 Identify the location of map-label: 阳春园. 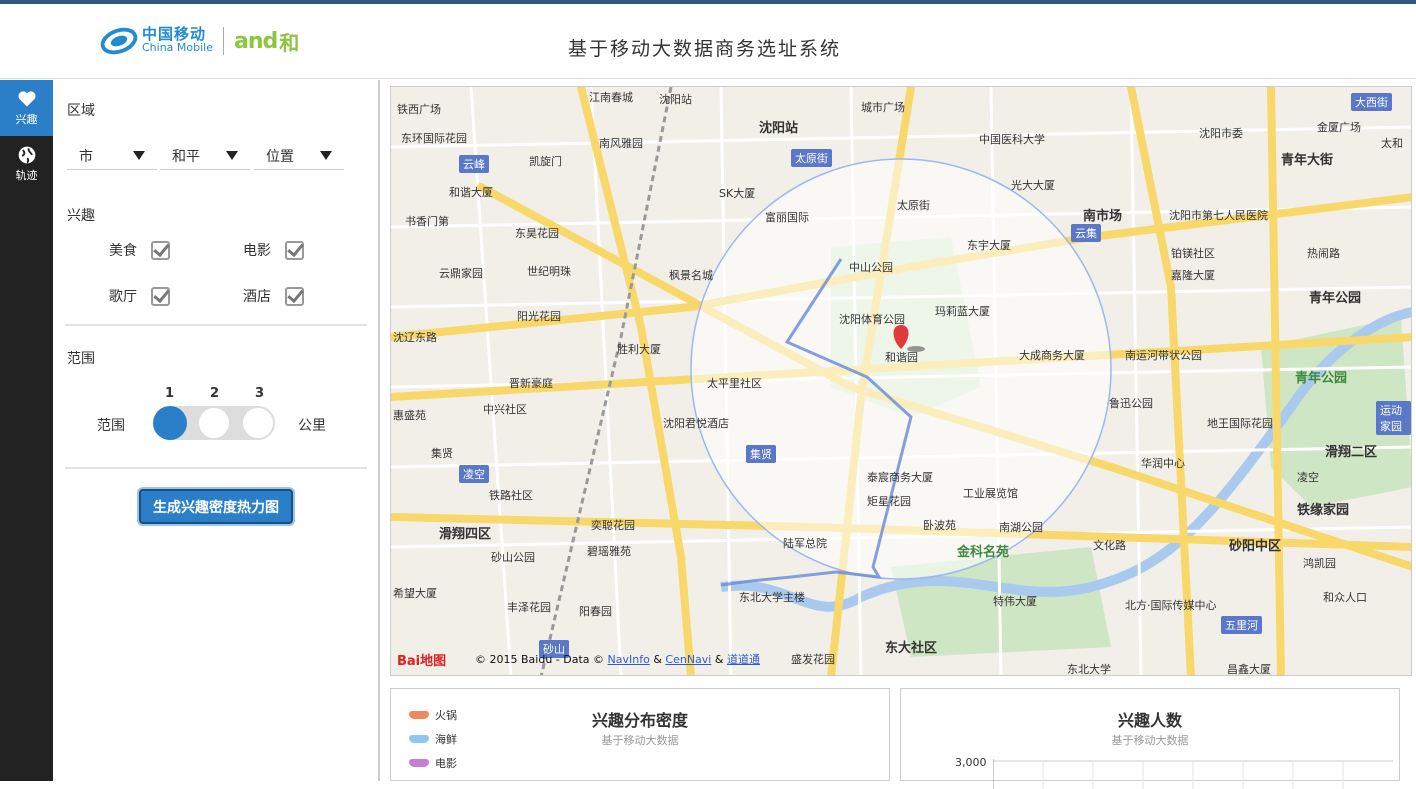
(595, 611).